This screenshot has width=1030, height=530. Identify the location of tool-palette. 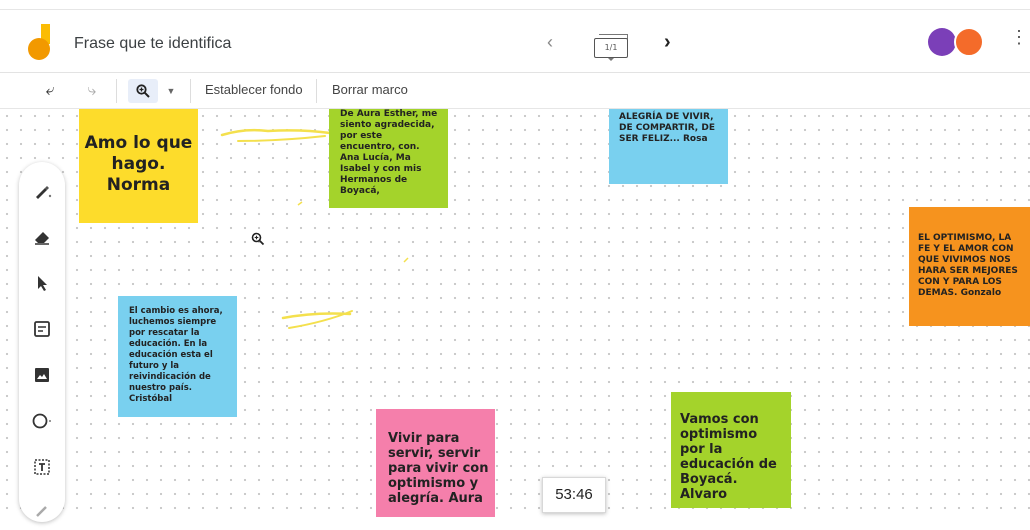
(42, 342).